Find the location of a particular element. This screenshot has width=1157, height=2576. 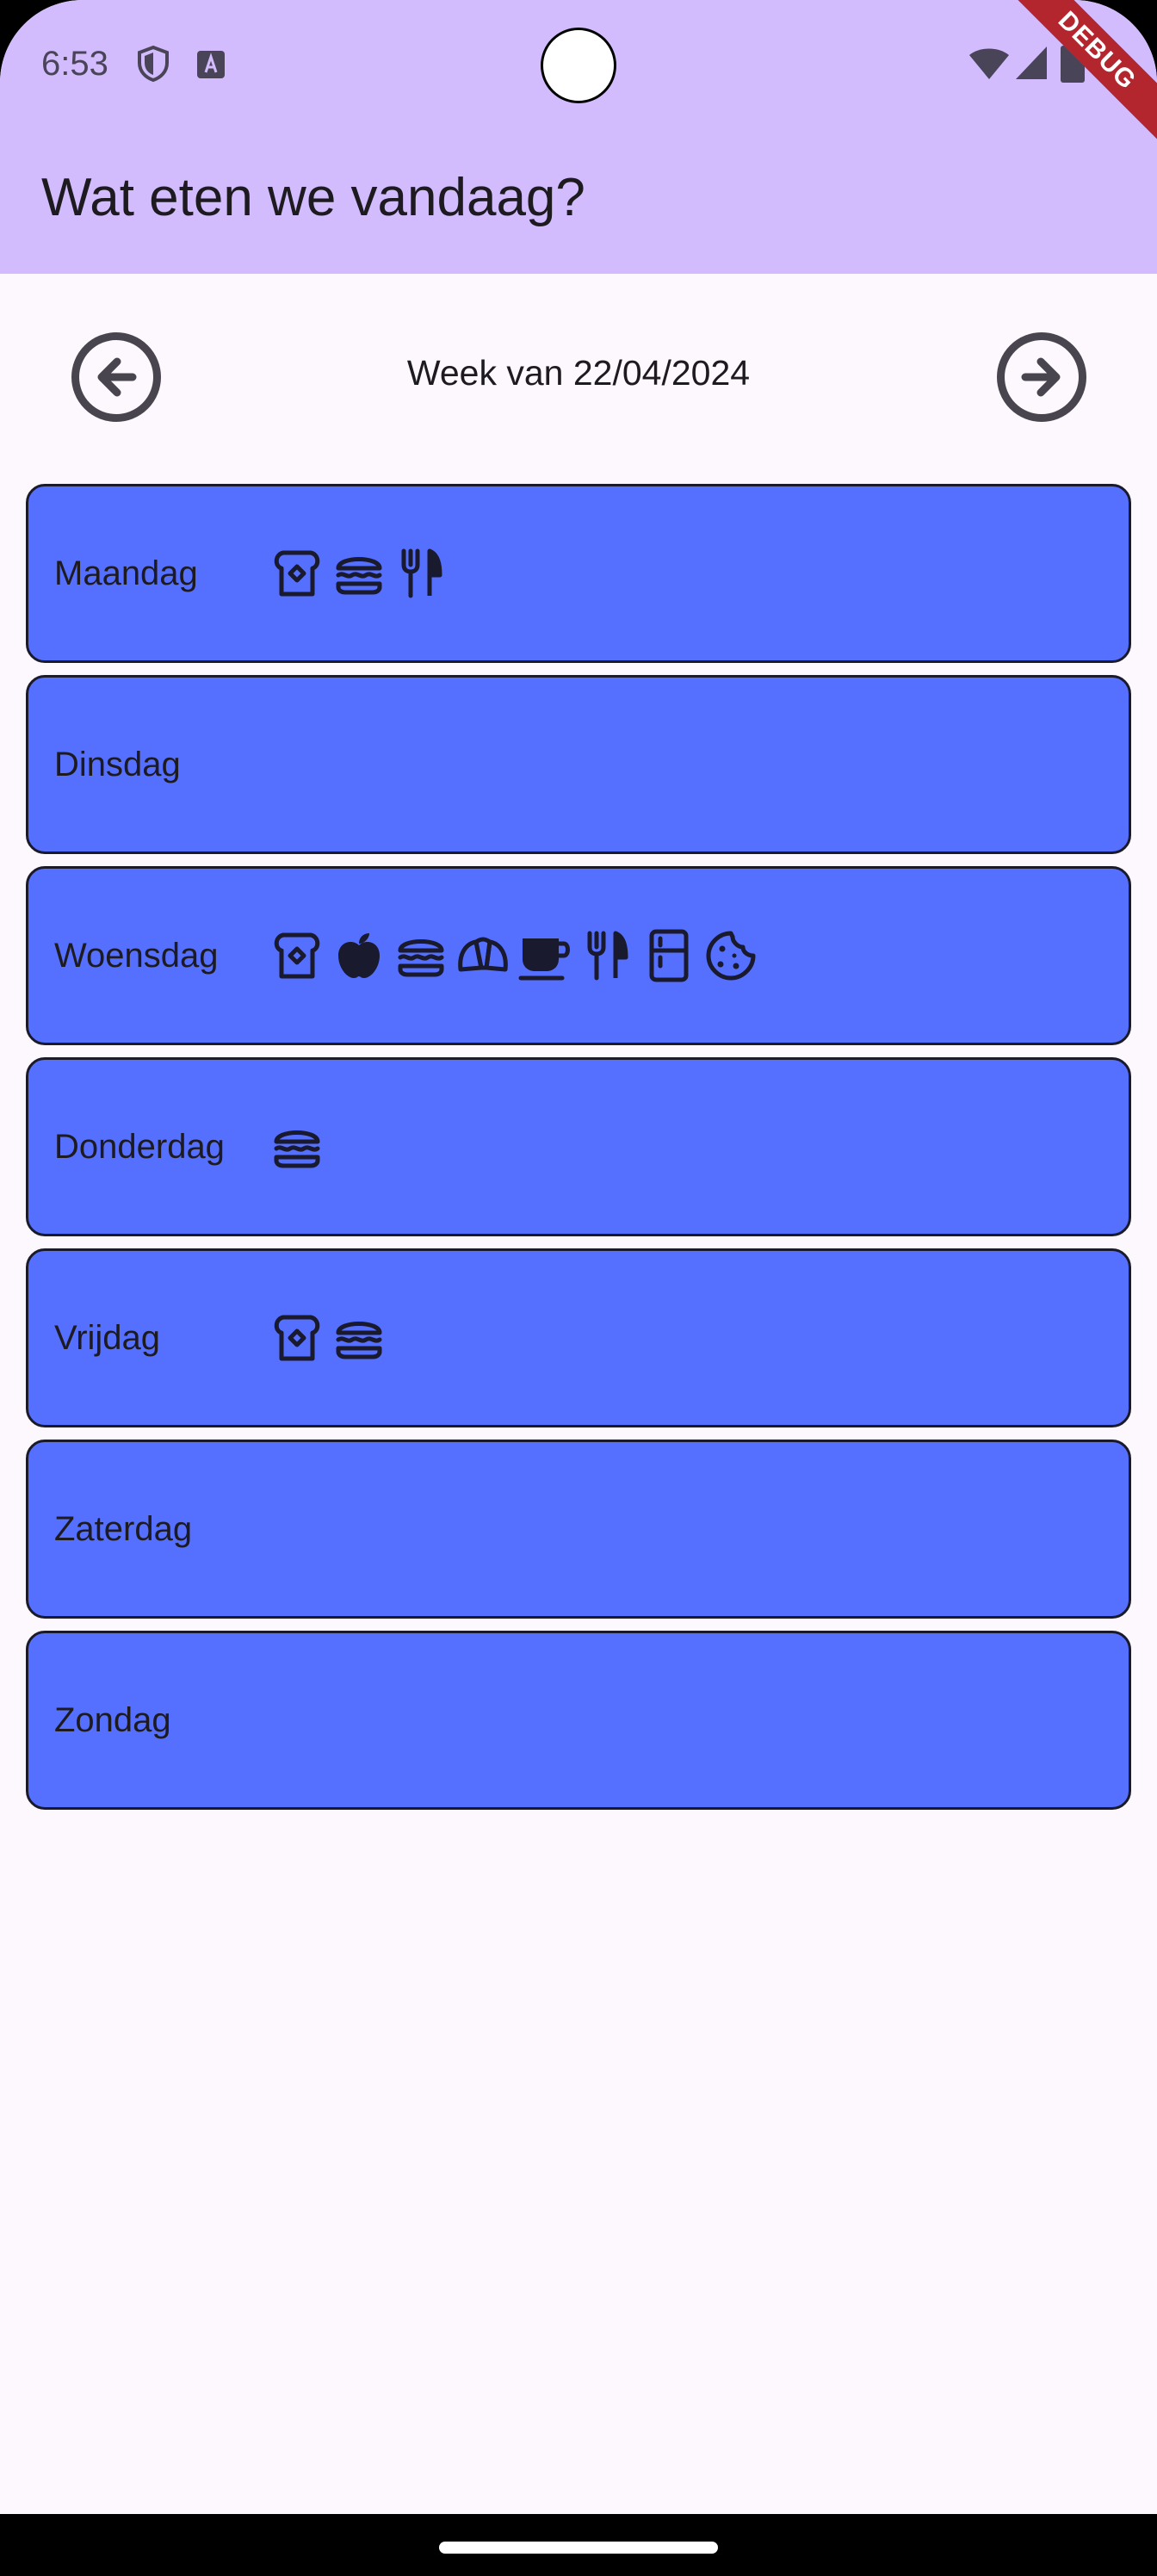

debug-banner: DEBUG is located at coordinates (1068, 84).